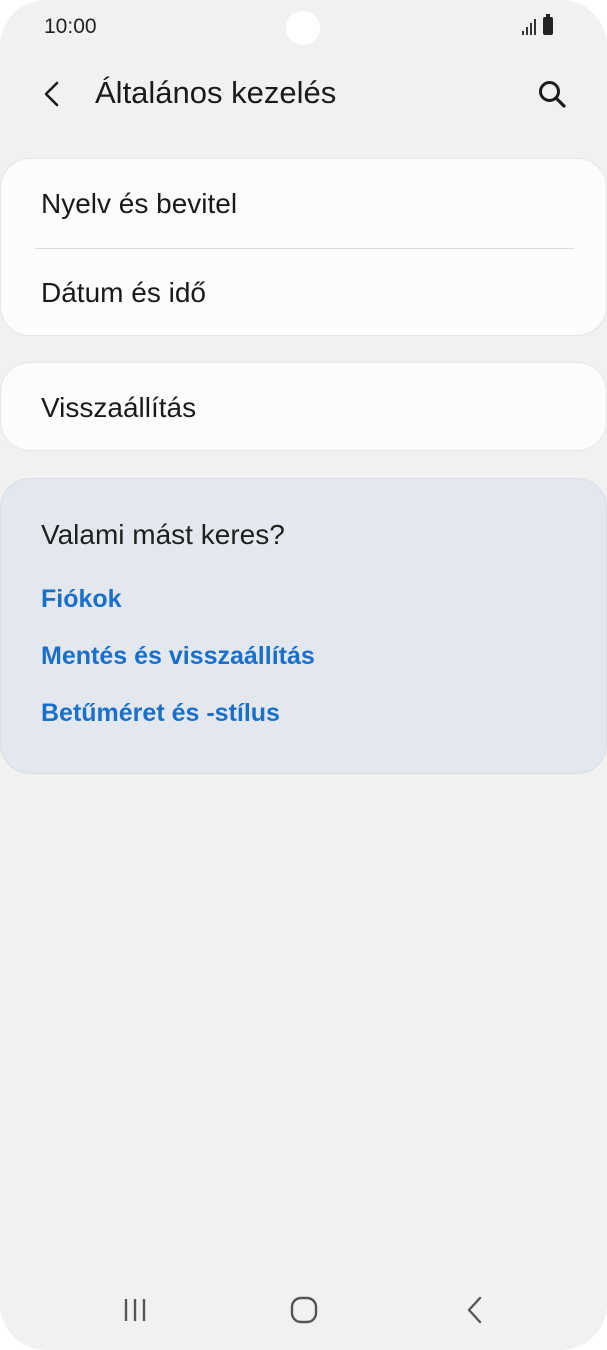 This screenshot has width=607, height=1350. I want to click on suggestions-title: Valami mást keres?, so click(163, 534).